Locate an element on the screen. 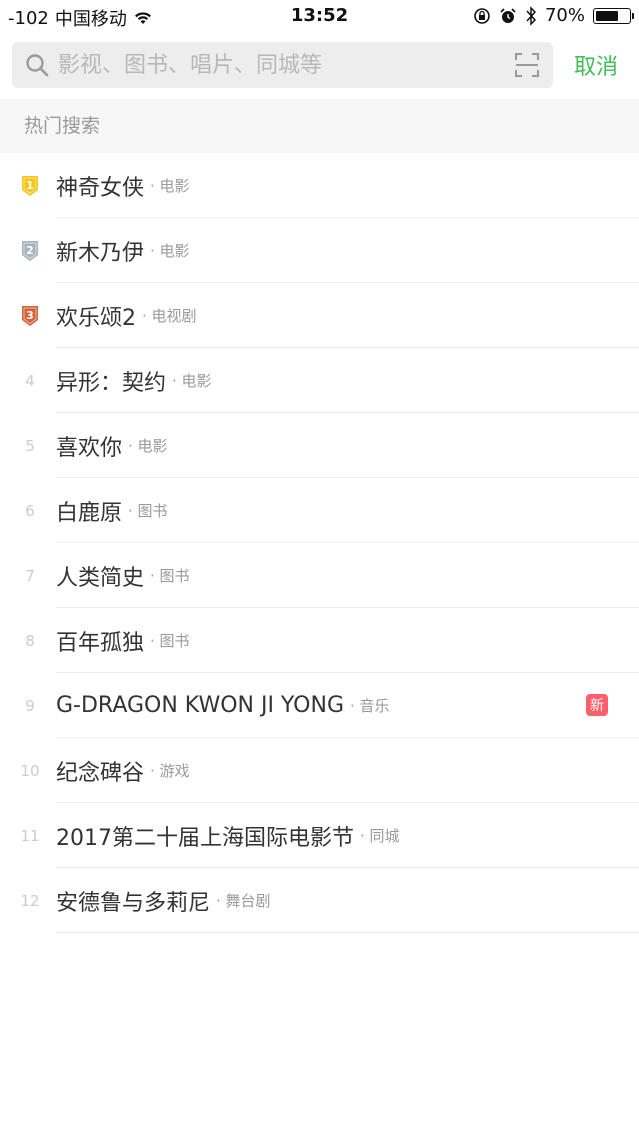 This screenshot has width=639, height=1136. item-text: 喜欢你 · 电影 is located at coordinates (112, 445).